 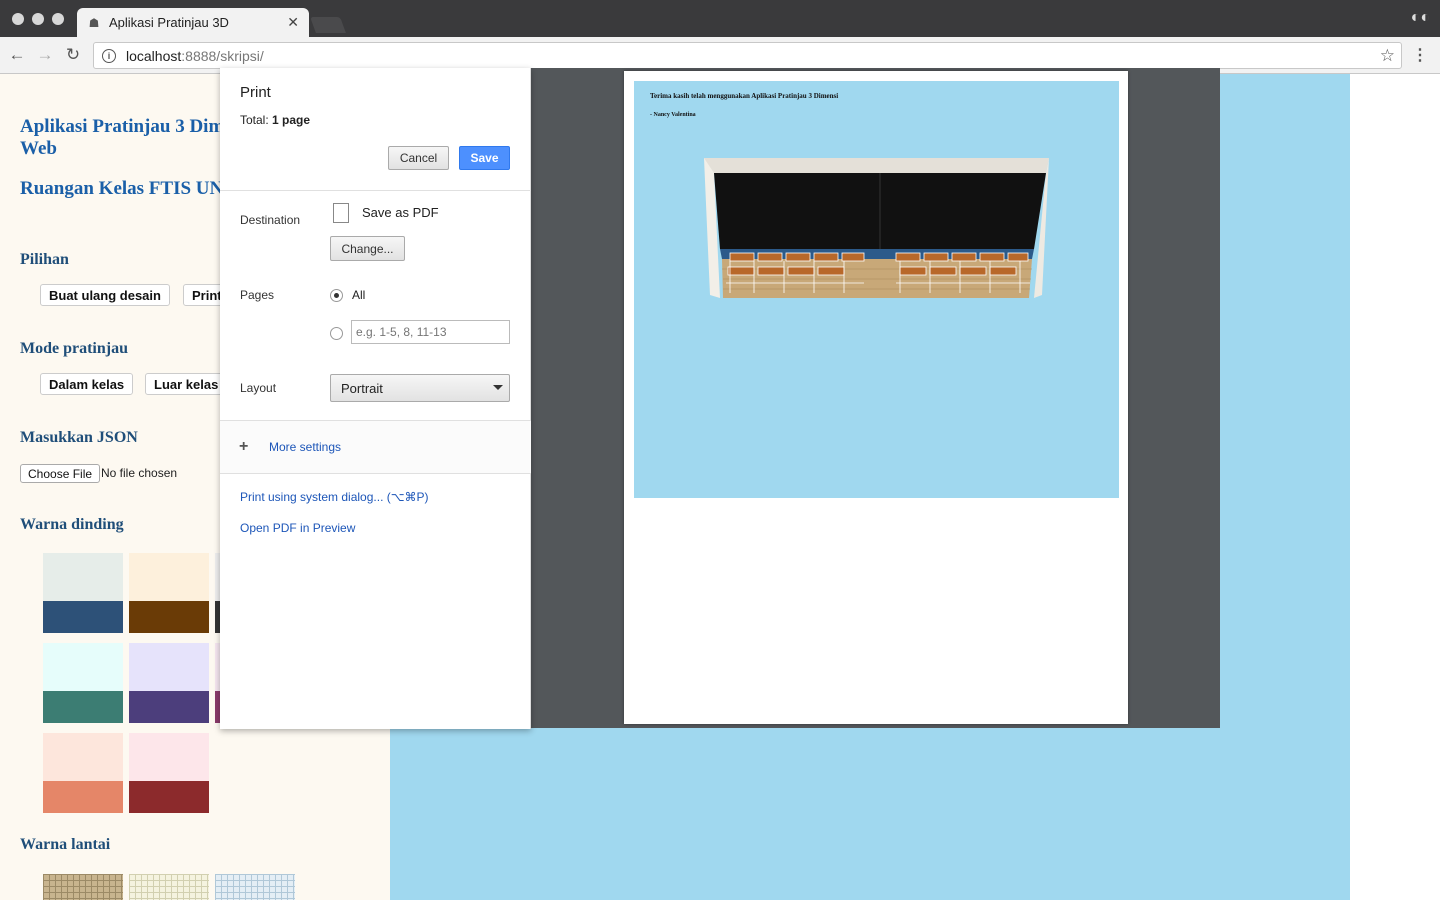 I want to click on section-mode: Mode pratinjau, so click(x=74, y=348).